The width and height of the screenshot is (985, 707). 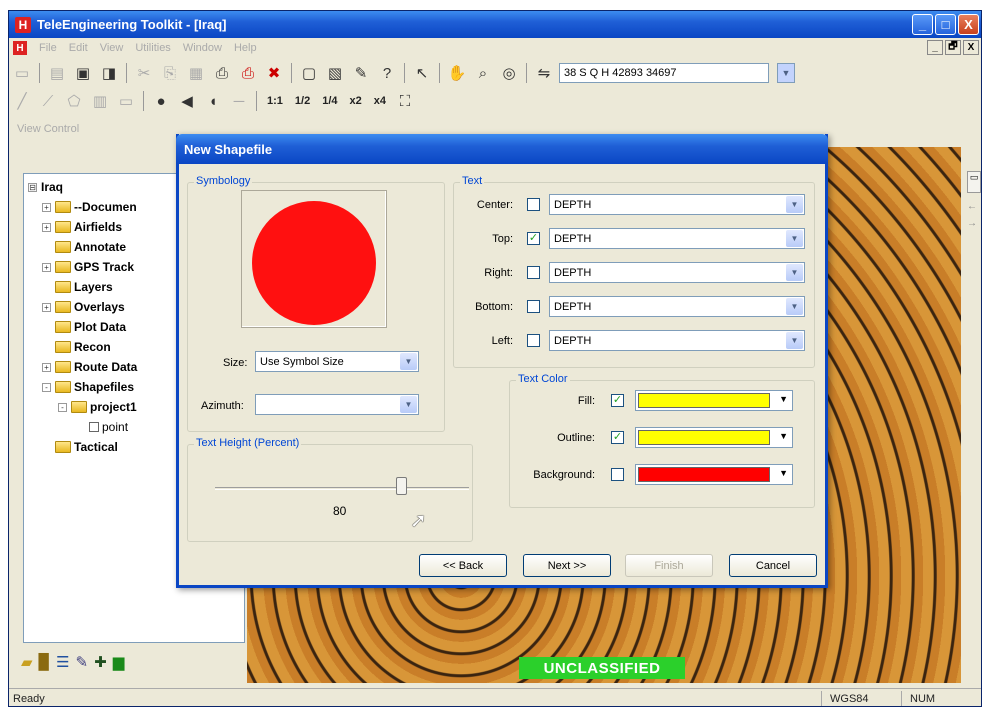 What do you see at coordinates (463, 565) in the screenshot?
I see `back-button: << Back` at bounding box center [463, 565].